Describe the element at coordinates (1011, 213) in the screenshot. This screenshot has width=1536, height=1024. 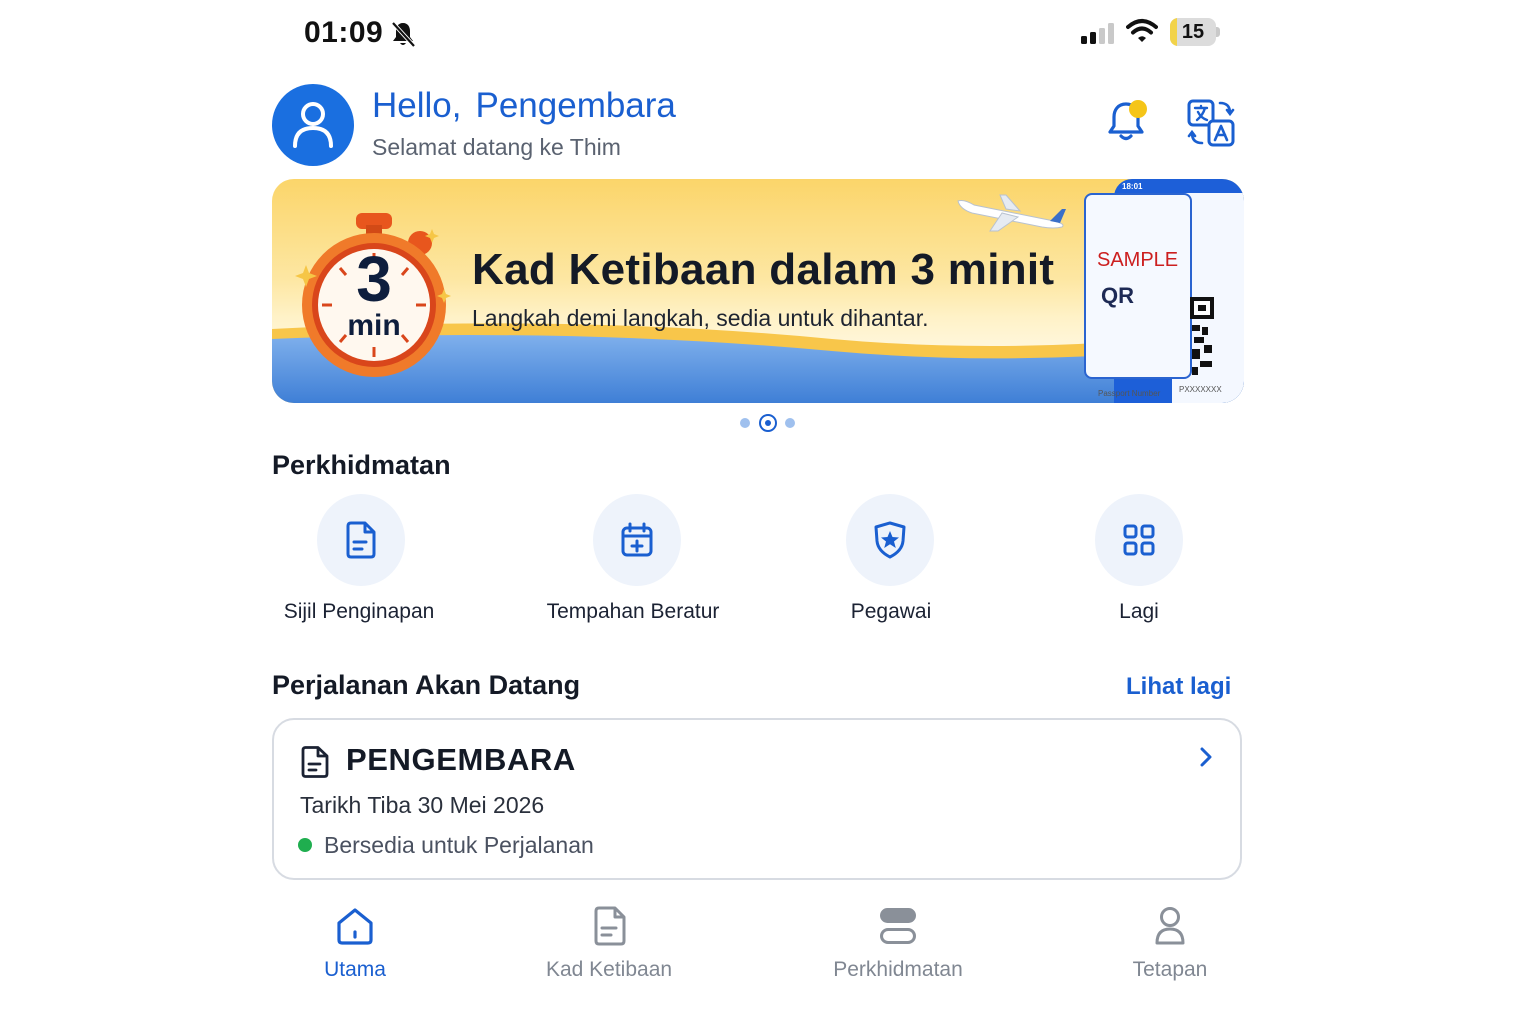
I see `airplane-icon` at that location.